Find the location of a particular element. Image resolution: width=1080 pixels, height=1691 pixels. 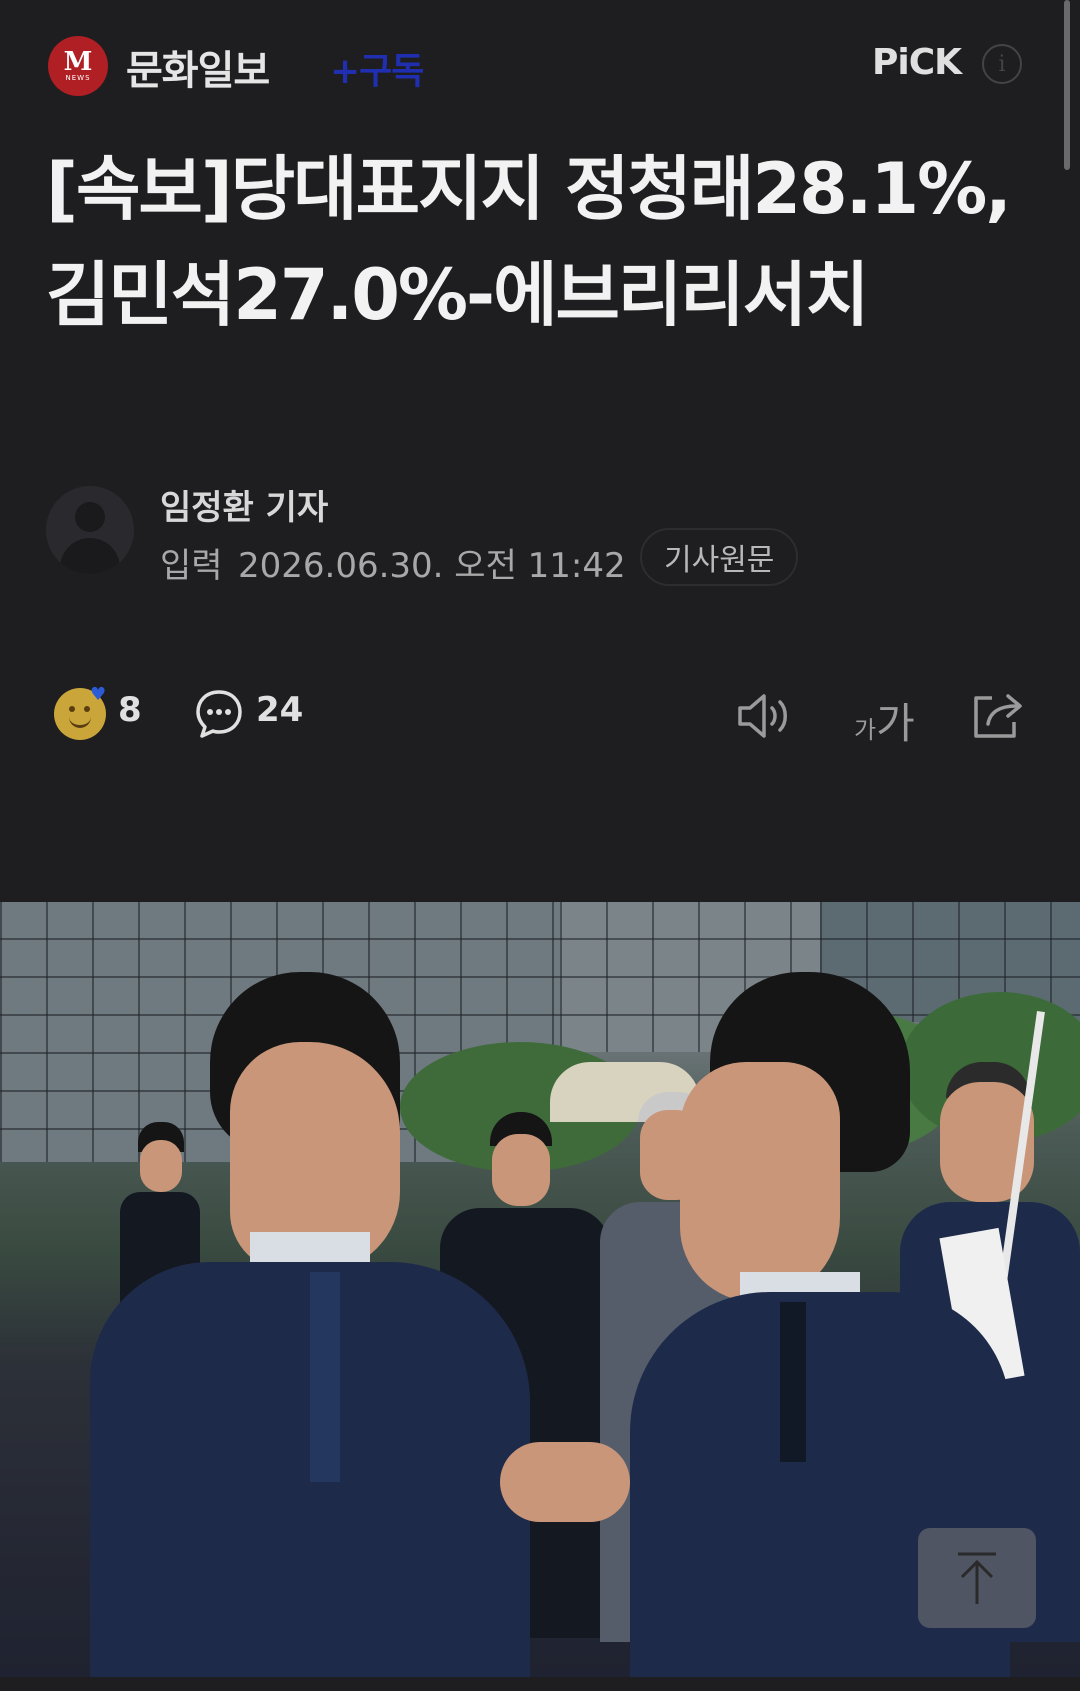

avatar-head is located at coordinates (90, 517).